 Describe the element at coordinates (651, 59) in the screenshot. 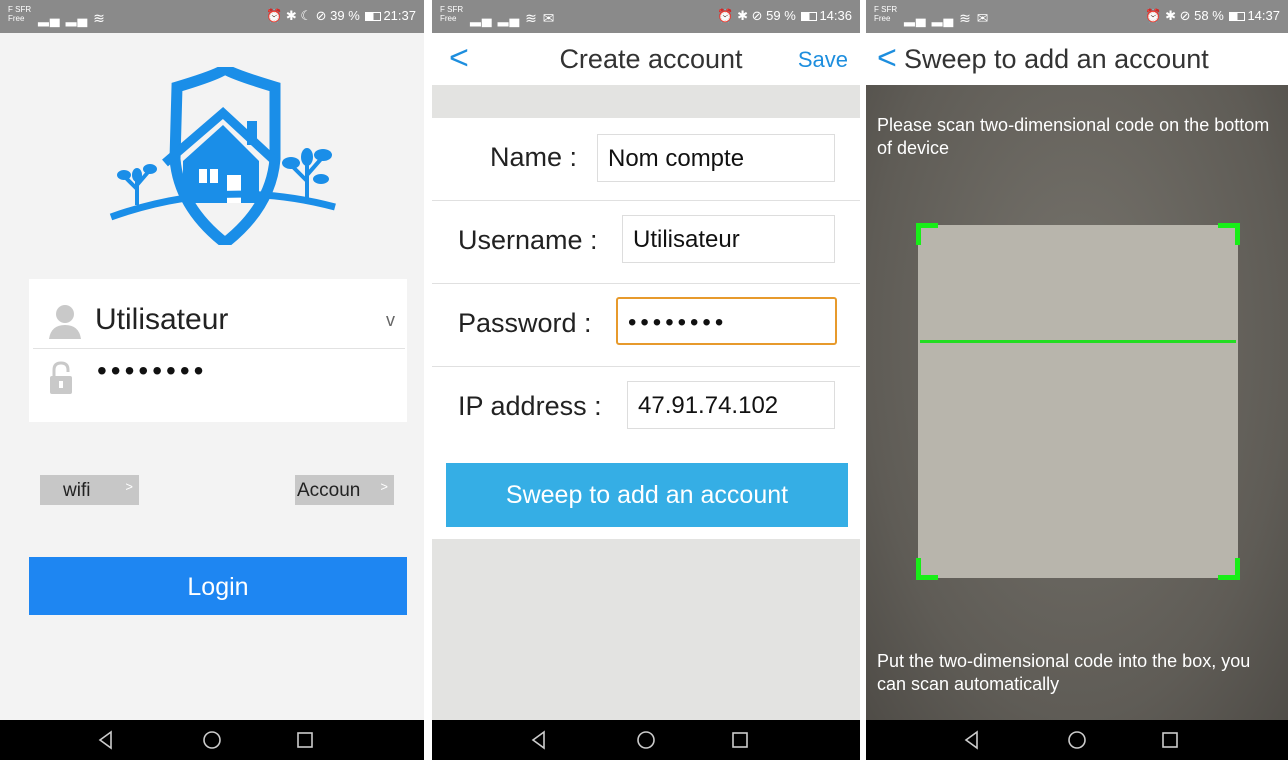

I see `page-title: Create account` at that location.